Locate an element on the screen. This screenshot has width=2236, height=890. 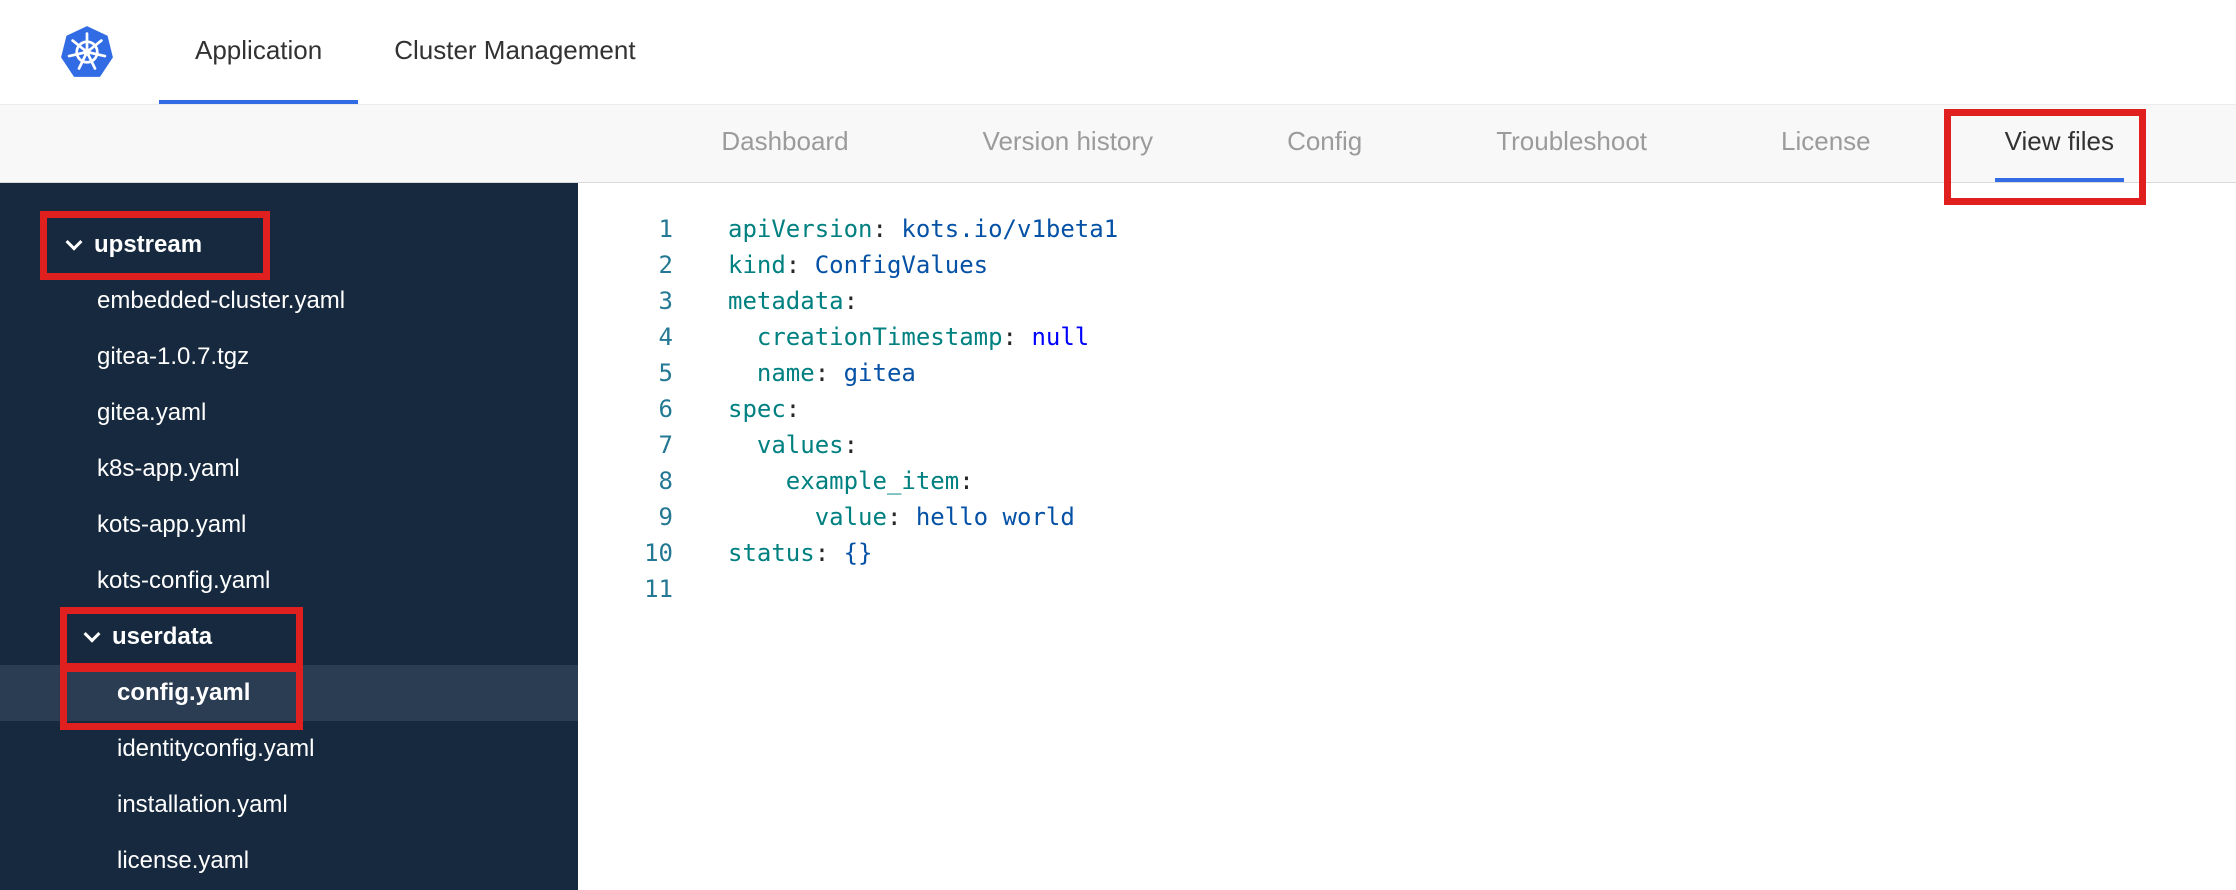
file-config-yaml: config.yaml is located at coordinates (289, 693).